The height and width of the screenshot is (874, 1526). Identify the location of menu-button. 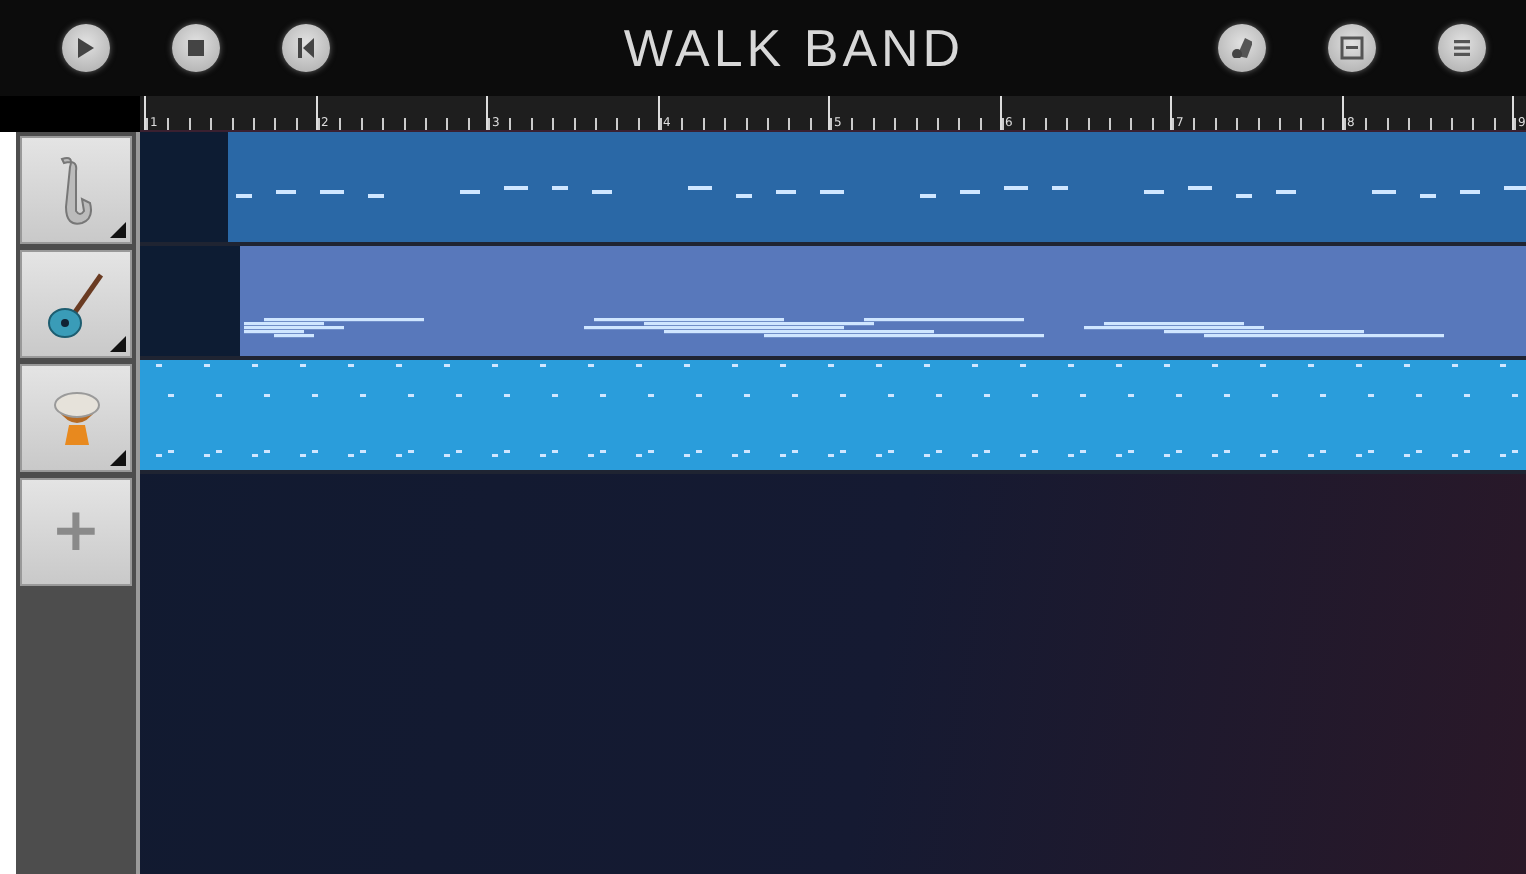
(1462, 48).